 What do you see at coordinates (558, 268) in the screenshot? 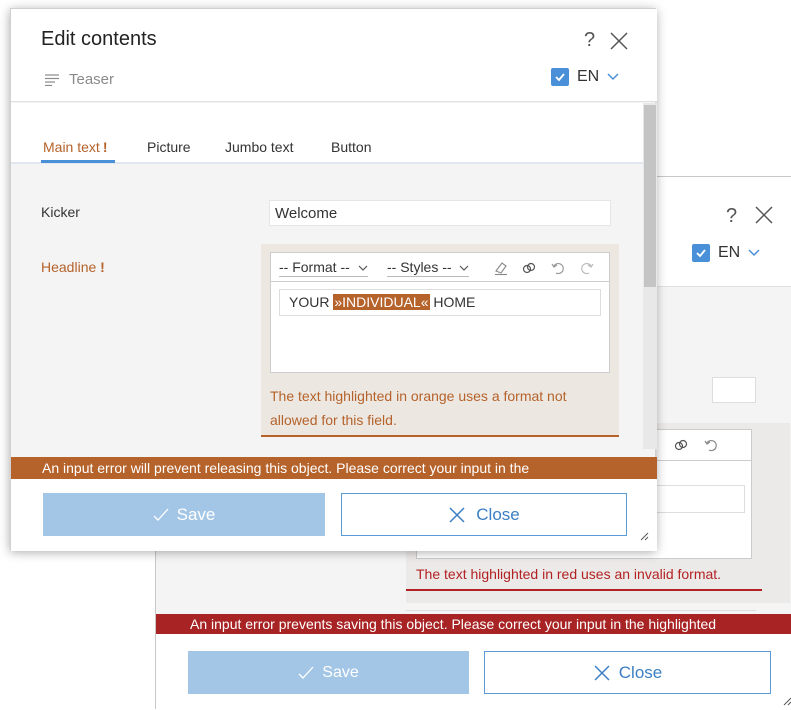
I see `undo-icon` at bounding box center [558, 268].